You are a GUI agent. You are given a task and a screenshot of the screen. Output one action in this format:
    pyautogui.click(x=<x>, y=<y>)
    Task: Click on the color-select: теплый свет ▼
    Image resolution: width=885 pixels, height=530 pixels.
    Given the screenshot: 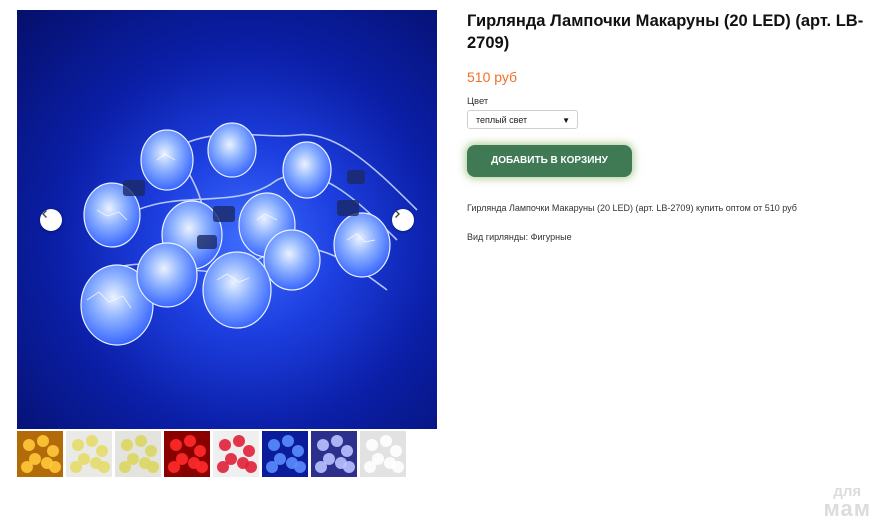 What is the action you would take?
    pyautogui.click(x=522, y=119)
    